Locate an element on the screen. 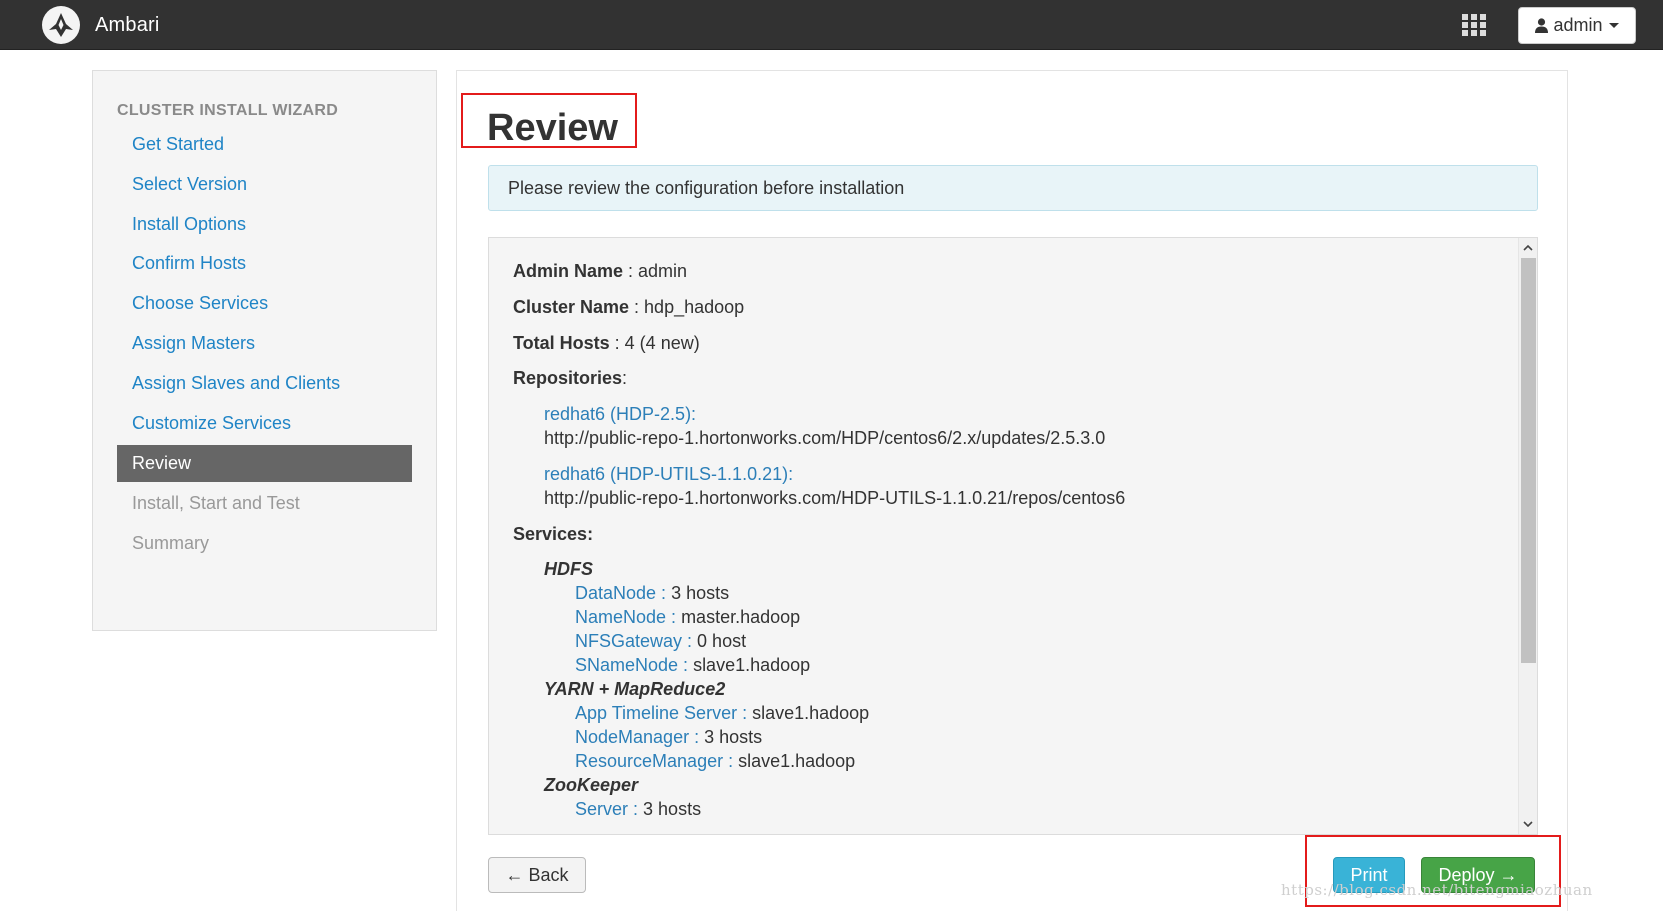 The height and width of the screenshot is (911, 1663). component-row: NodeManager : 3 hosts is located at coordinates (668, 737).